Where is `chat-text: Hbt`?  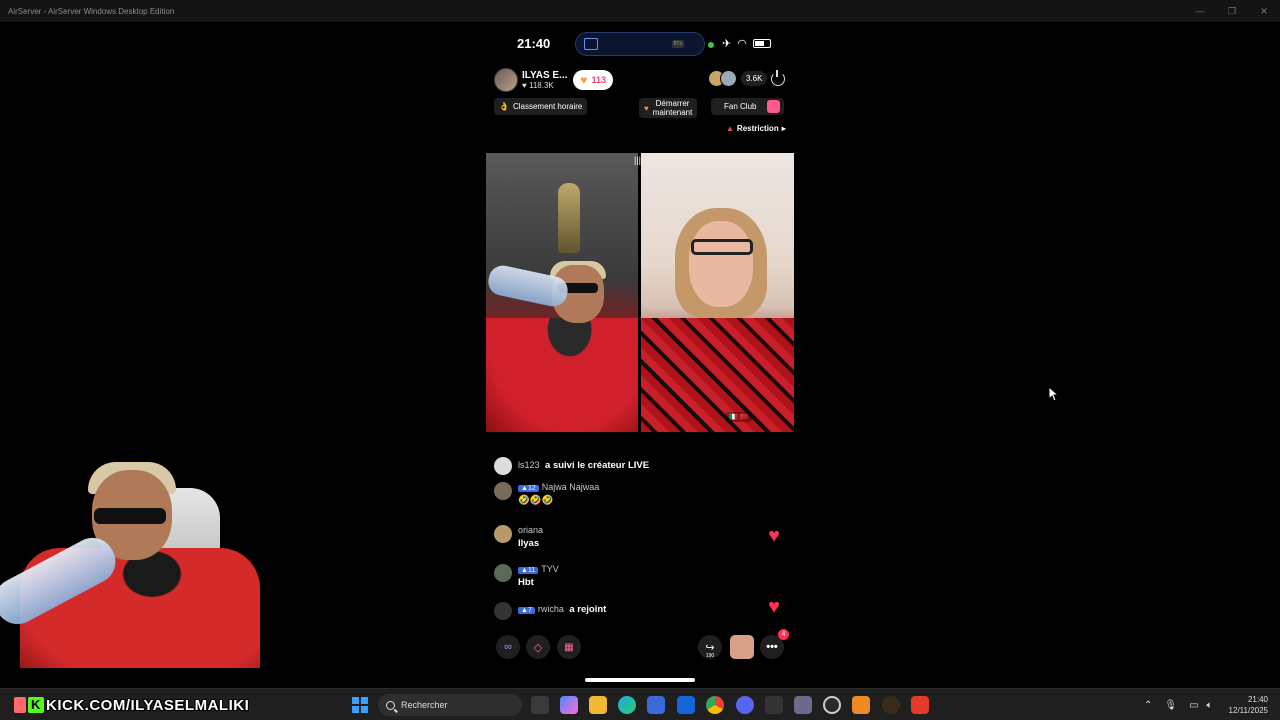
chat-text: Hbt is located at coordinates (526, 582).